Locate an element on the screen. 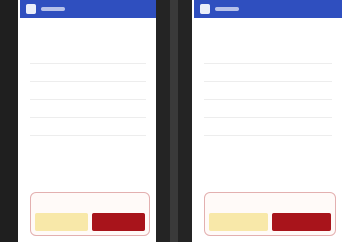 The width and height of the screenshot is (345, 242). left-dark-band is located at coordinates (9, 121).